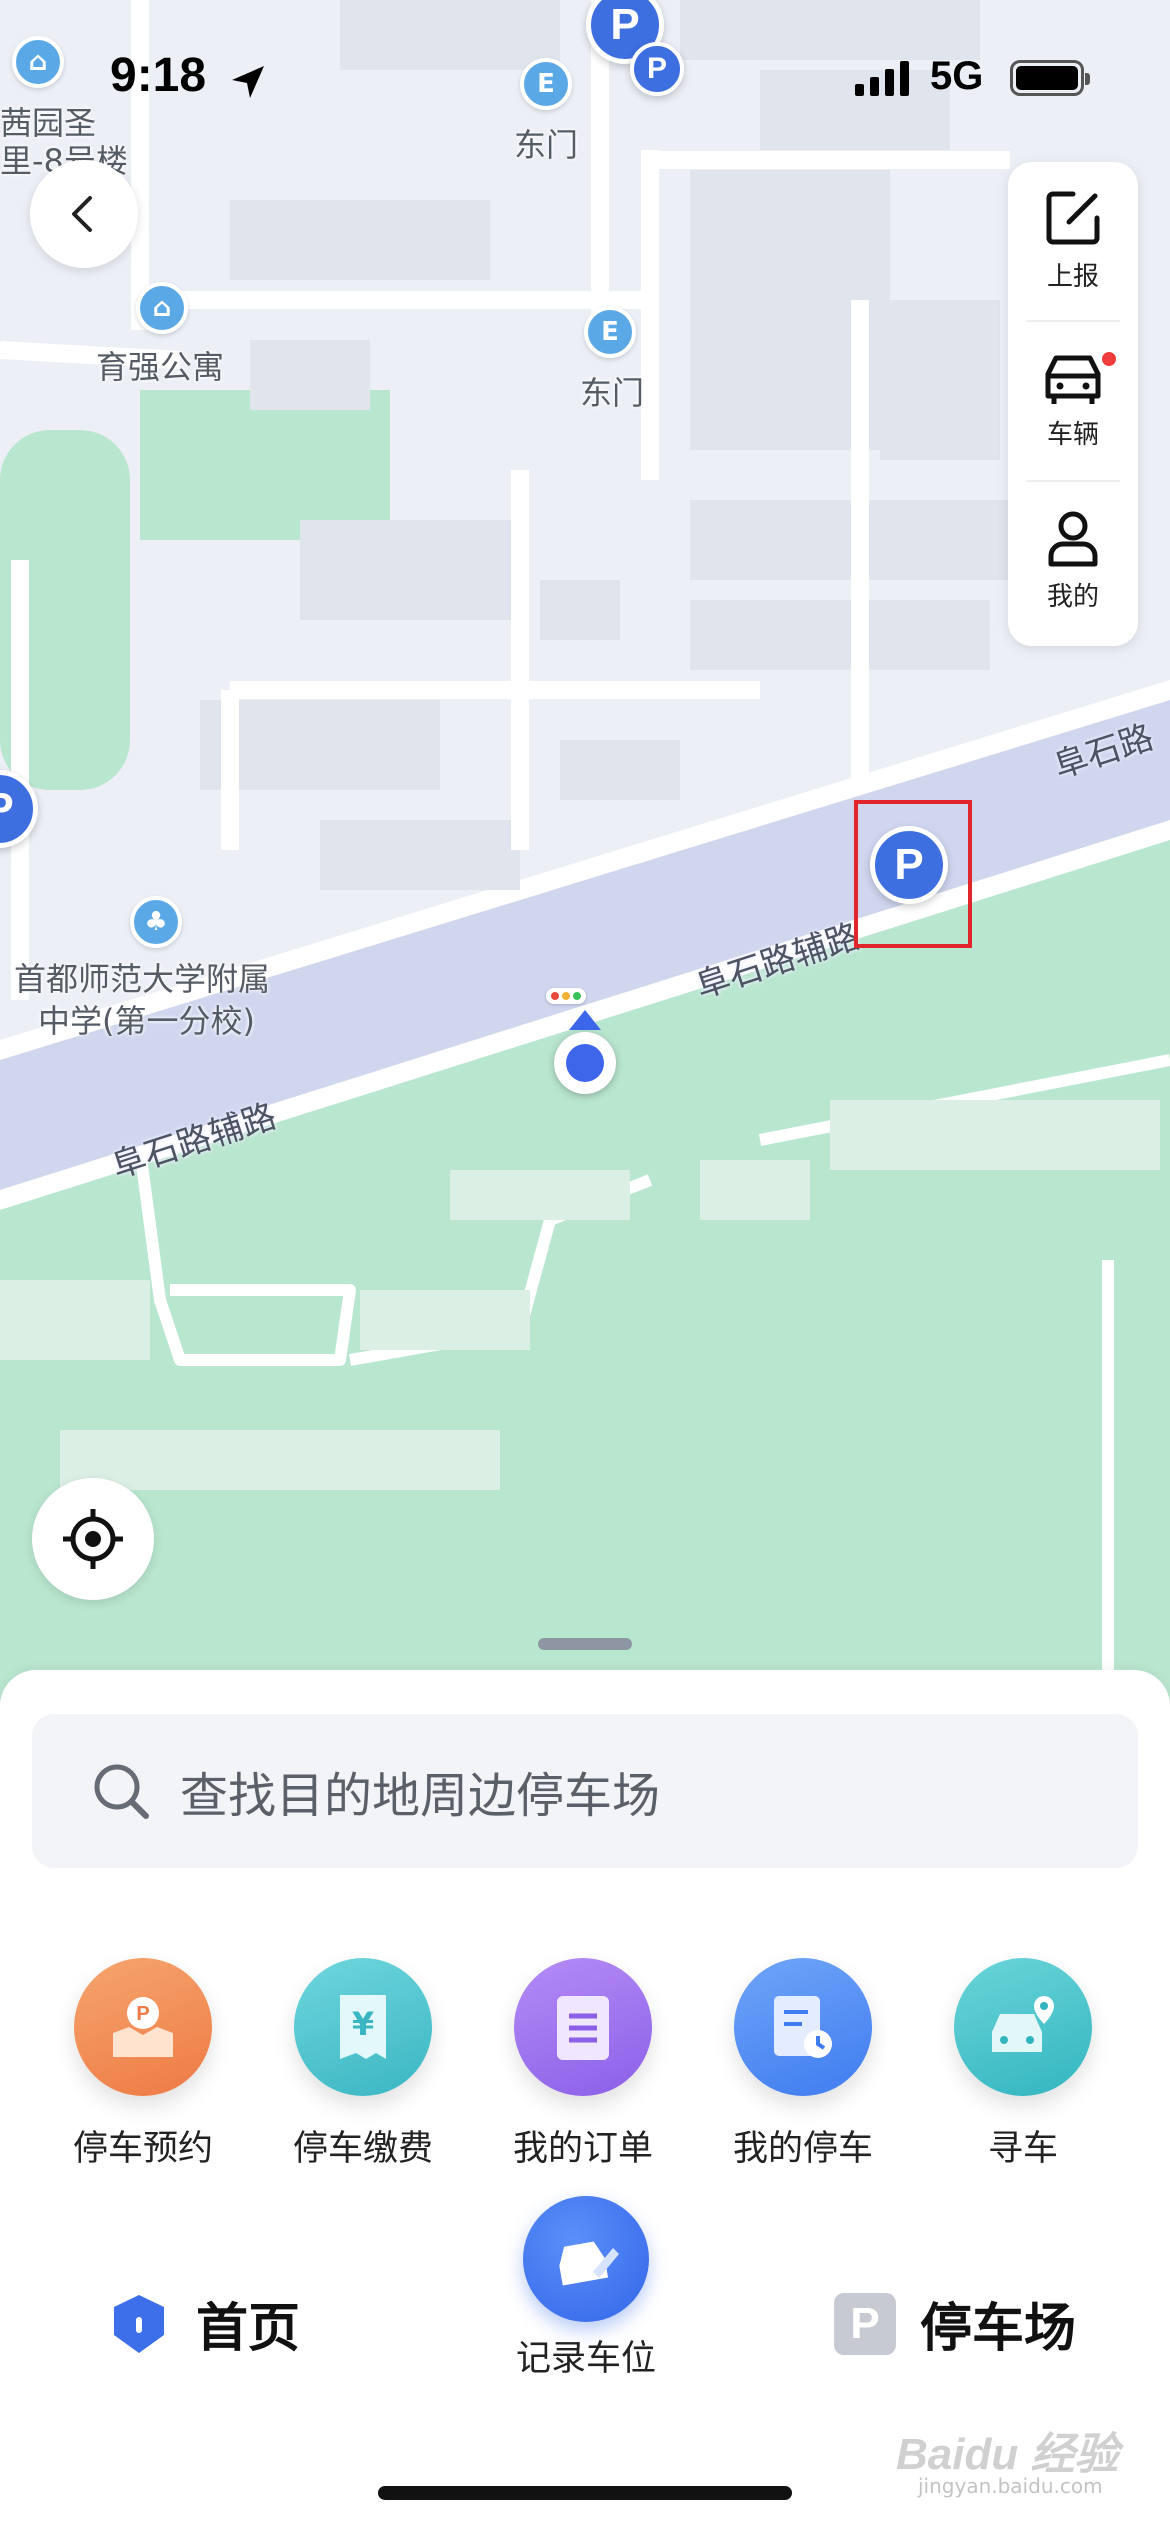  Describe the element at coordinates (585, 2493) in the screenshot. I see `home-indicator` at that location.